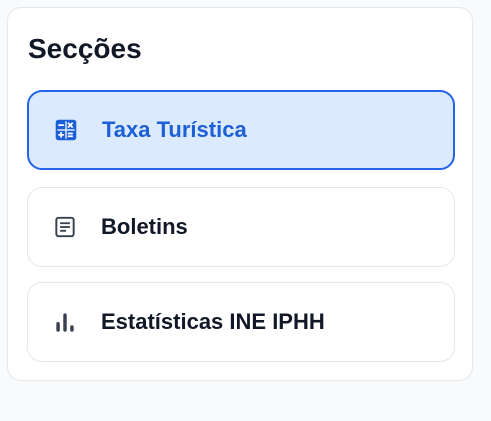  Describe the element at coordinates (174, 129) in the screenshot. I see `nav-item-label: Taxa Turística` at that location.